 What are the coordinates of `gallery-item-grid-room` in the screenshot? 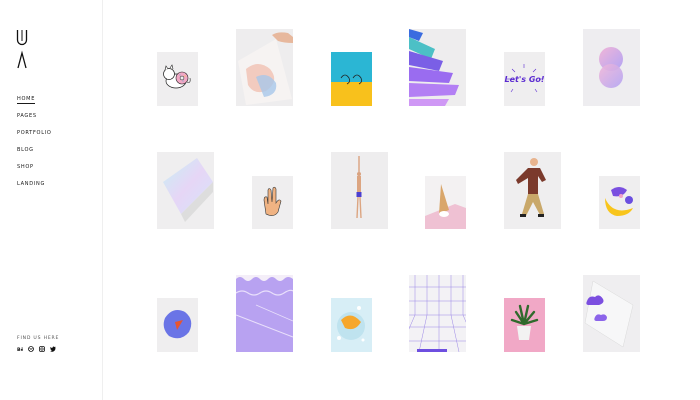 It's located at (437, 313).